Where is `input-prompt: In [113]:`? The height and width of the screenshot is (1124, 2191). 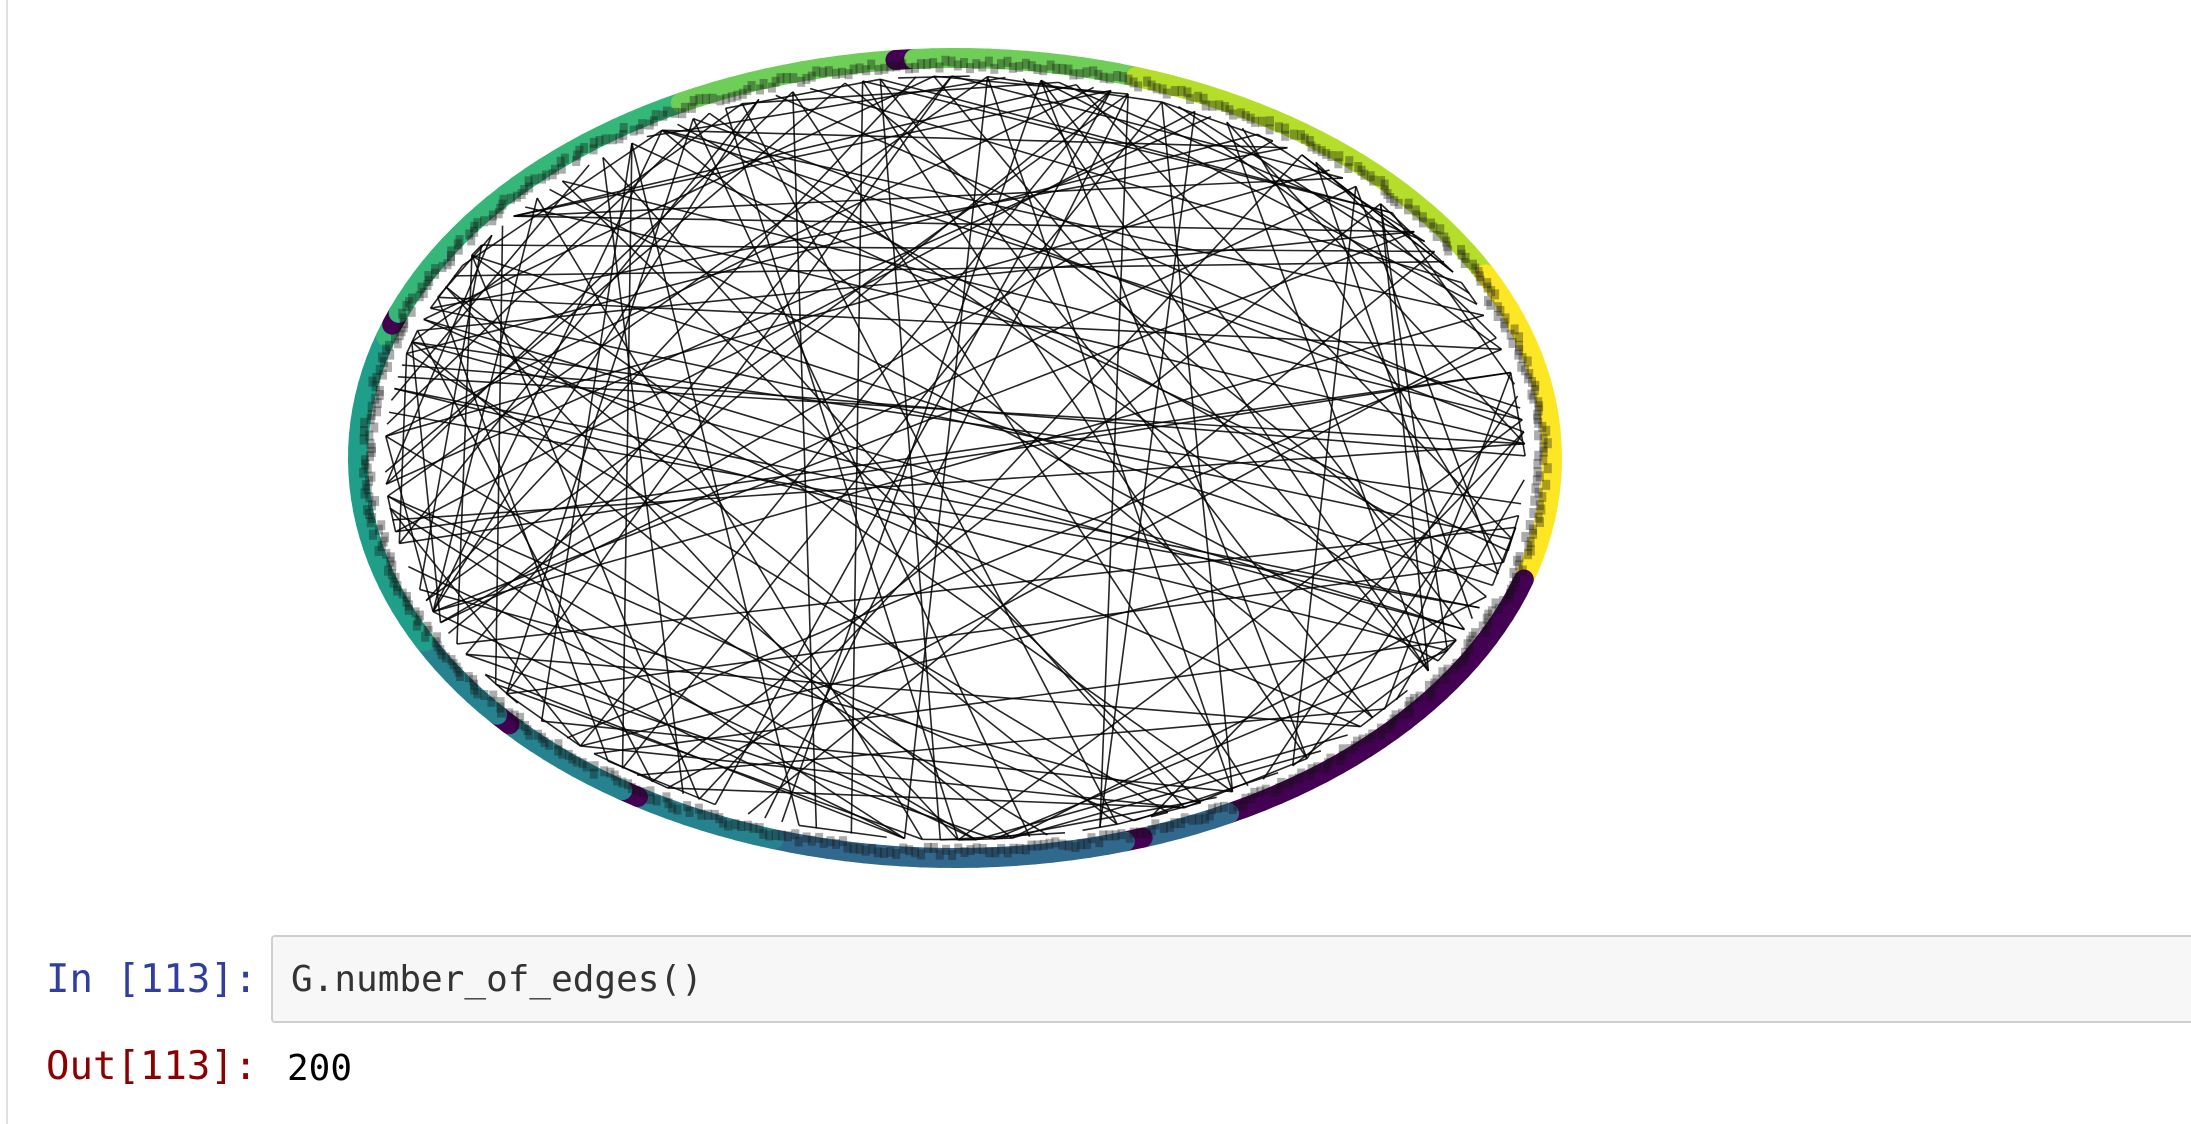
input-prompt: In [113]: is located at coordinates (152, 979).